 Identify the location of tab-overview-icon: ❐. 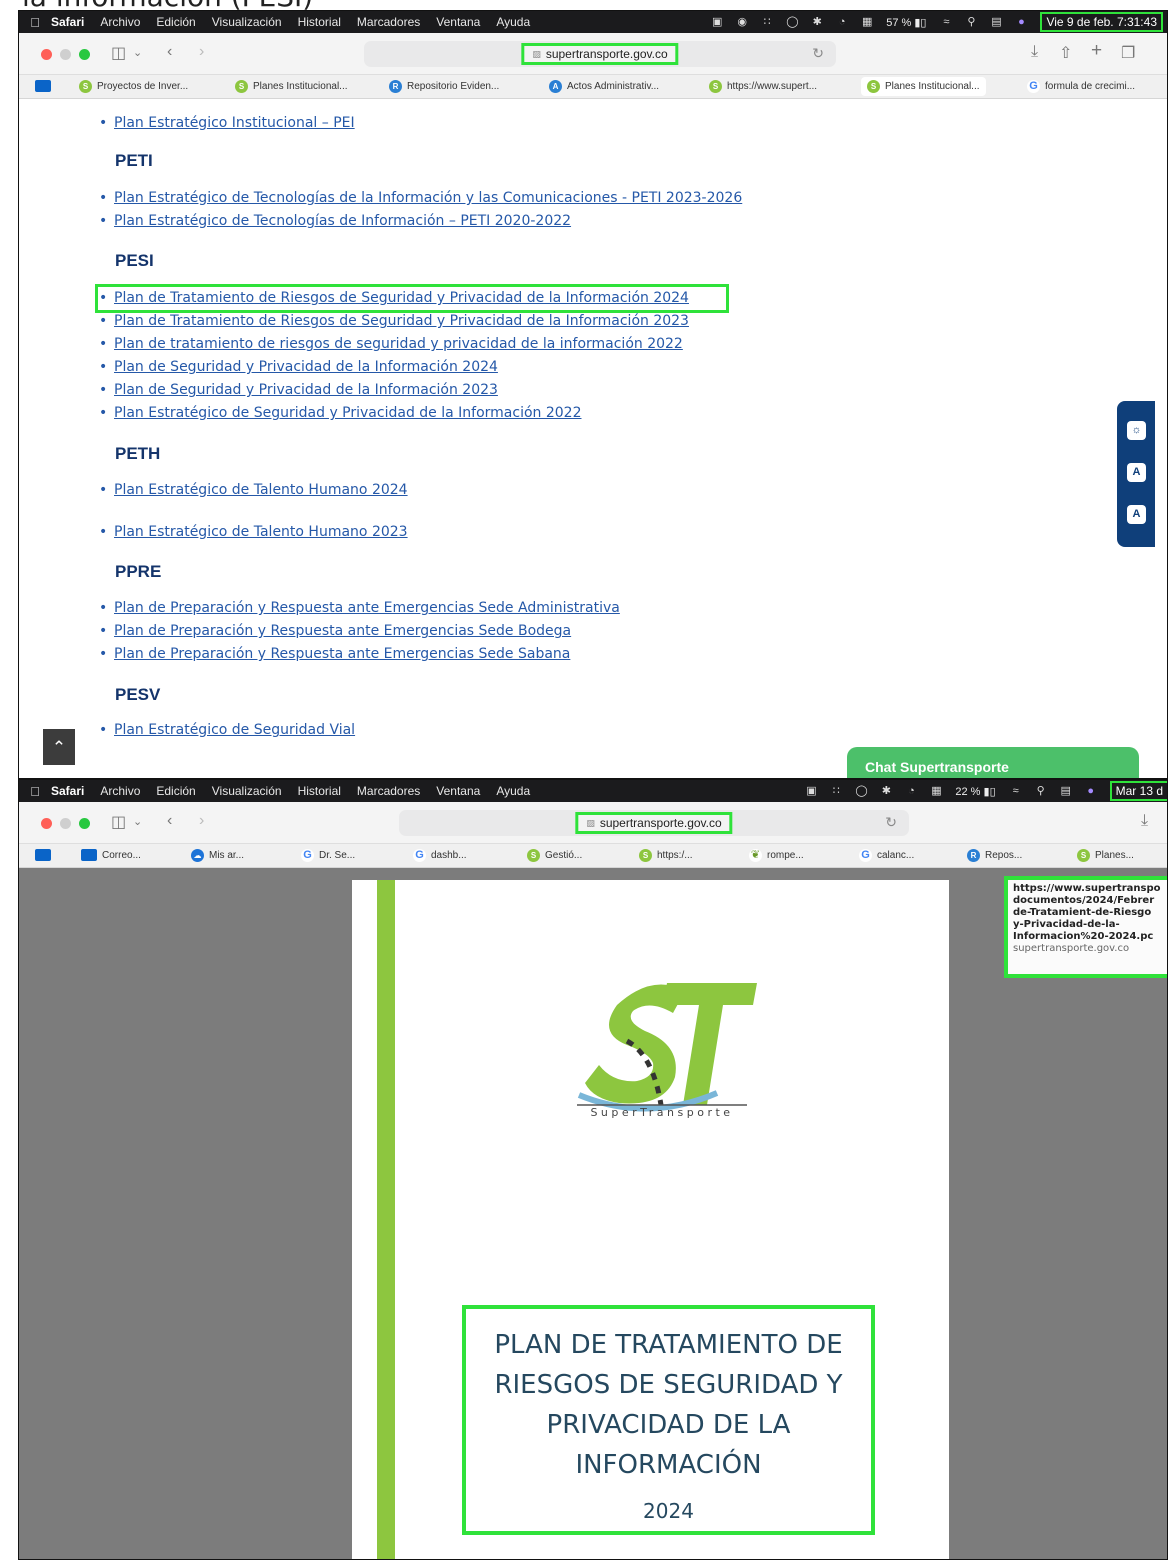
(1128, 53).